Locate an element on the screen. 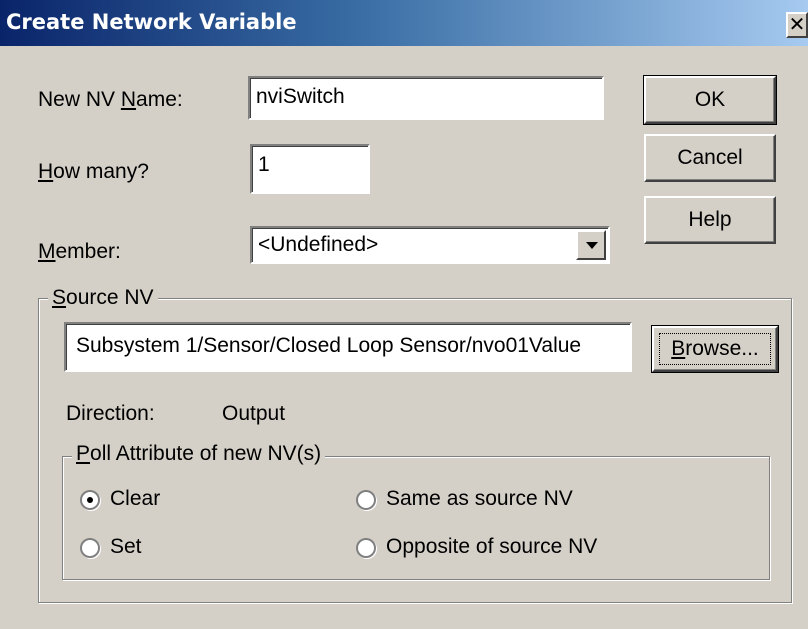 The image size is (808, 629). nv-name-label: New NV Name: is located at coordinates (110, 100).